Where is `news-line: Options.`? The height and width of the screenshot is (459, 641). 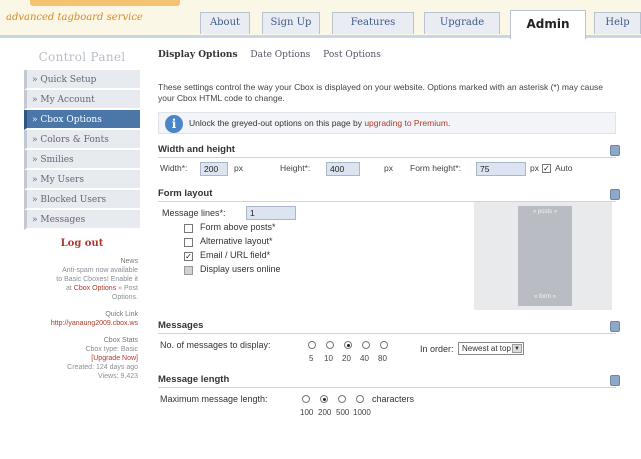
news-line: Options. is located at coordinates (124, 297).